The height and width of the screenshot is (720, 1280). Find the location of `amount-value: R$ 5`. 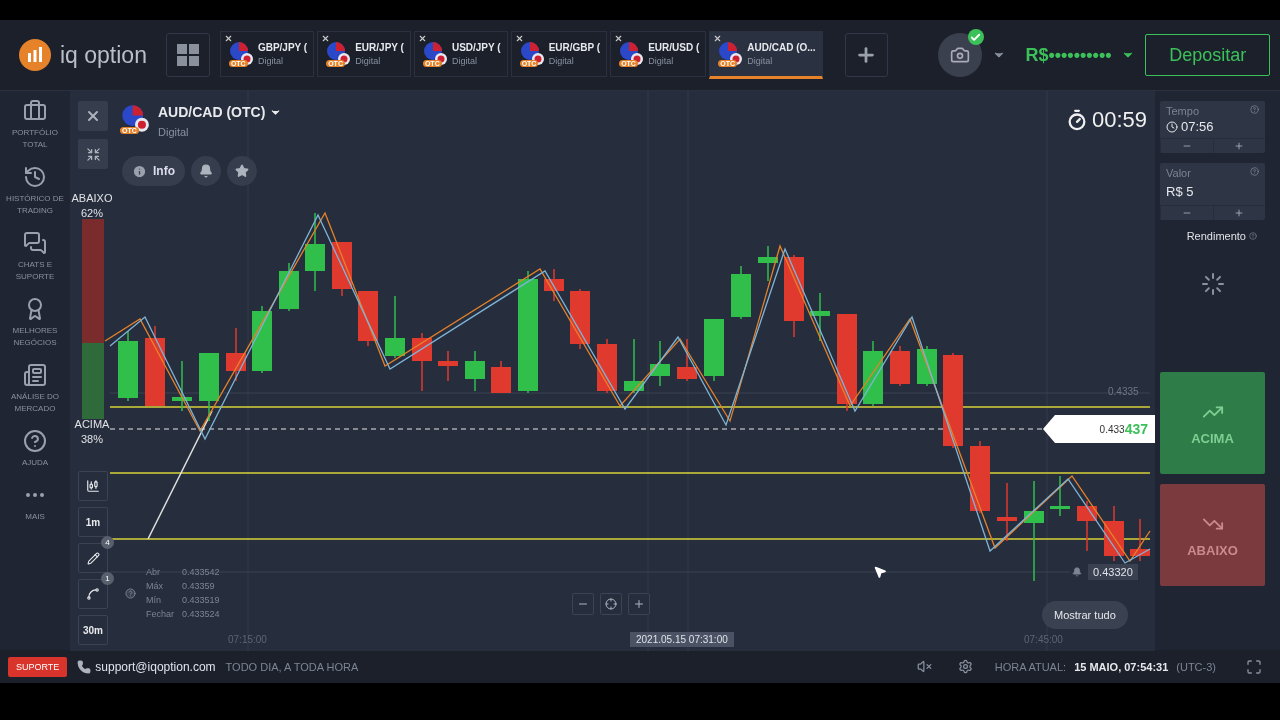

amount-value: R$ 5 is located at coordinates (1212, 191).